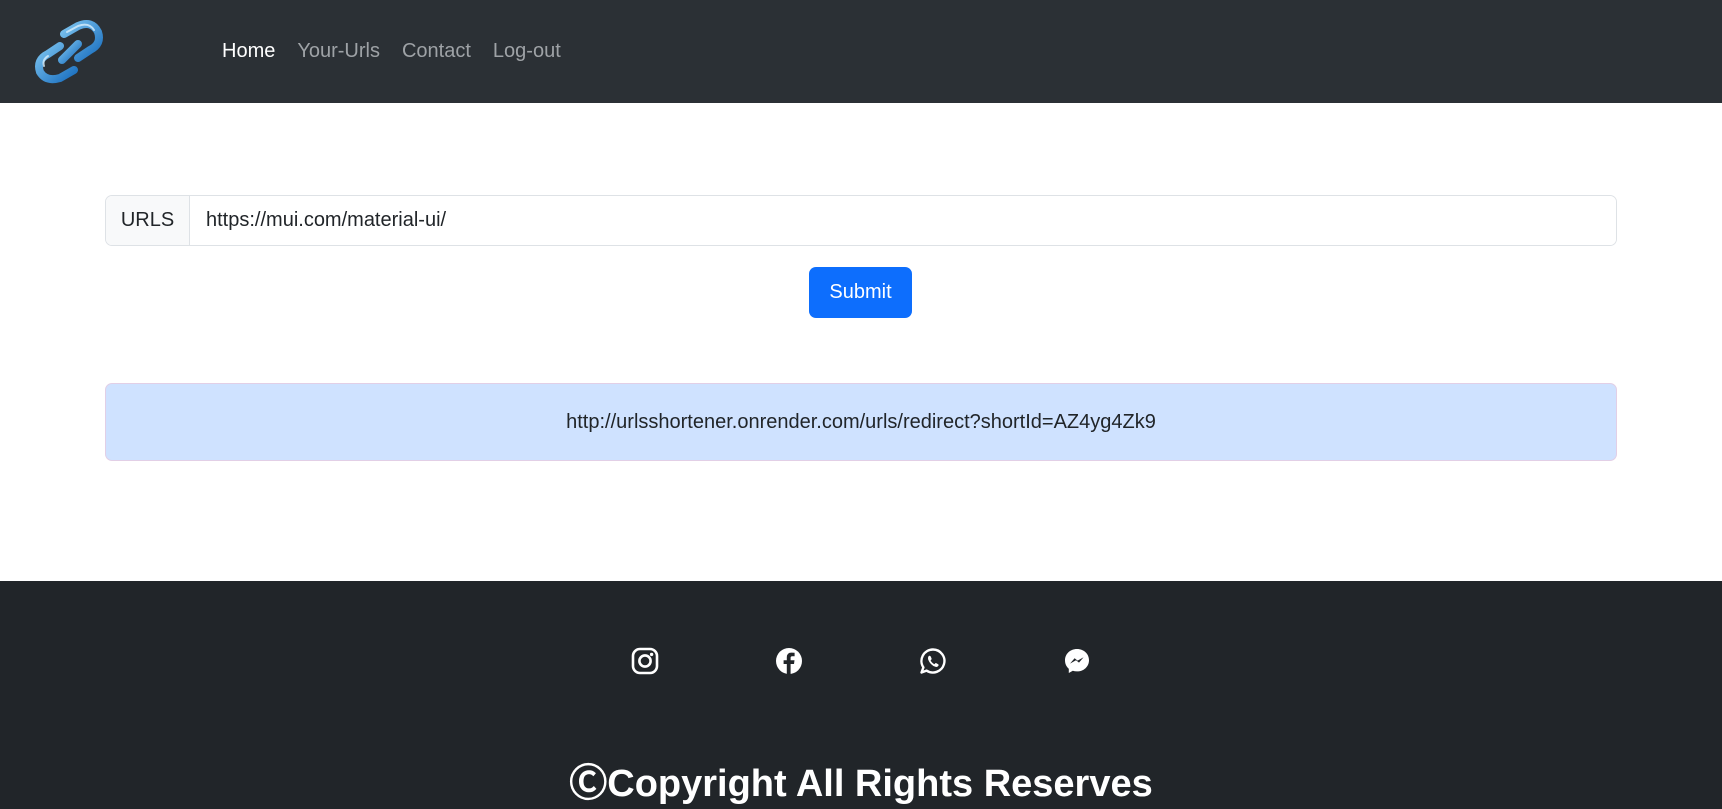 This screenshot has width=1722, height=809. I want to click on url-input, so click(903, 220).